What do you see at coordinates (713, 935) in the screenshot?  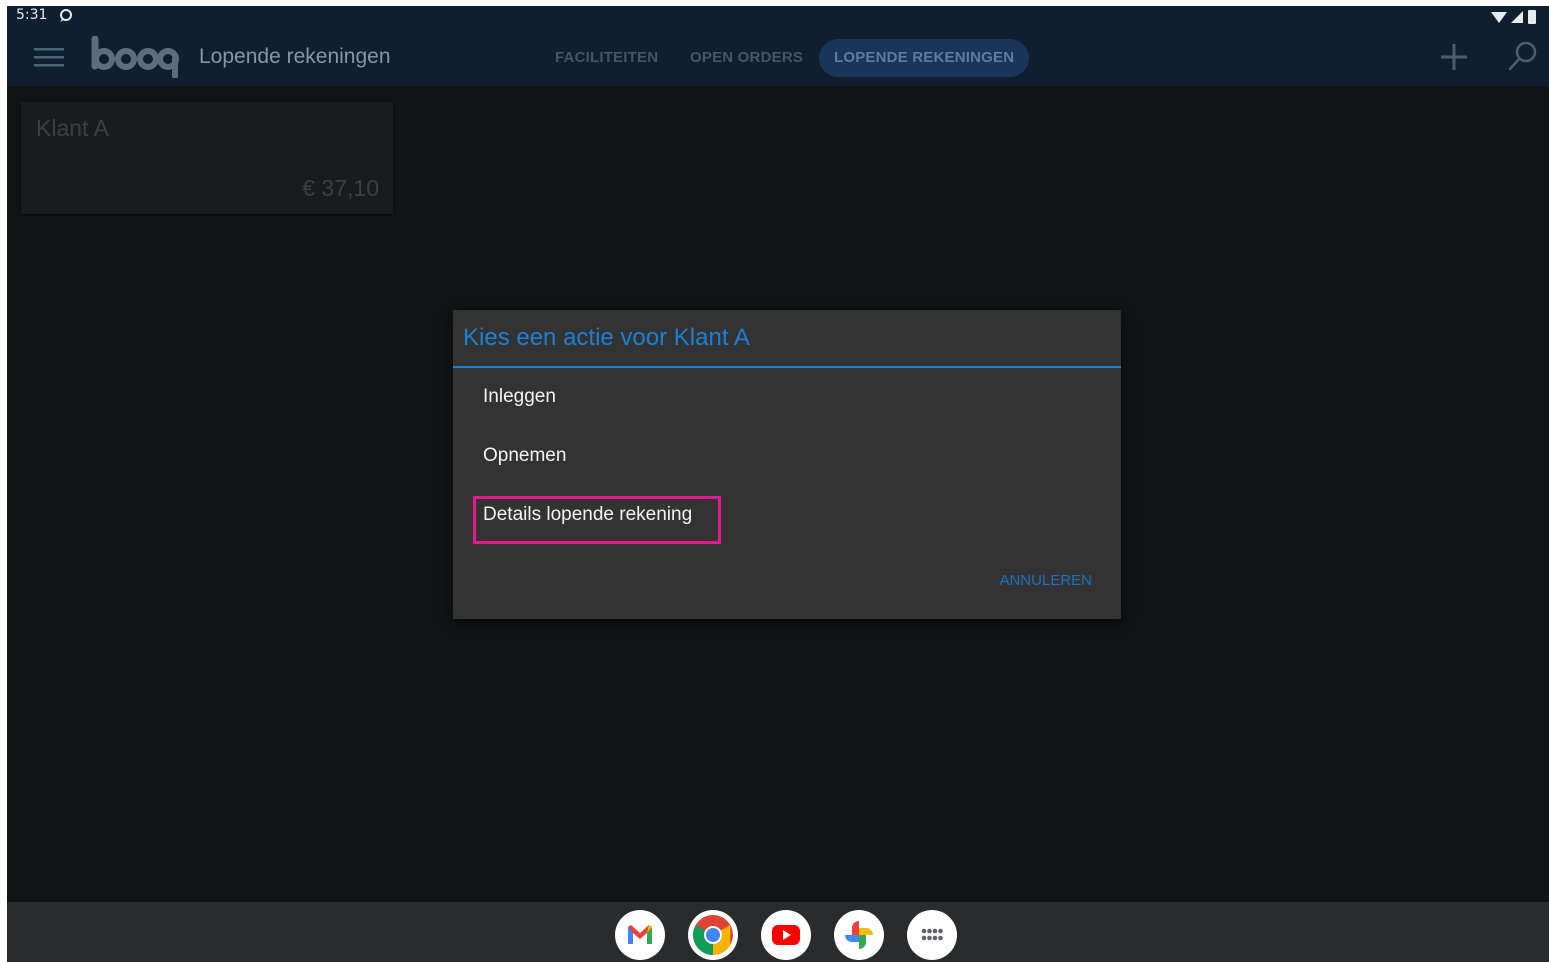 I see `chrome-icon` at bounding box center [713, 935].